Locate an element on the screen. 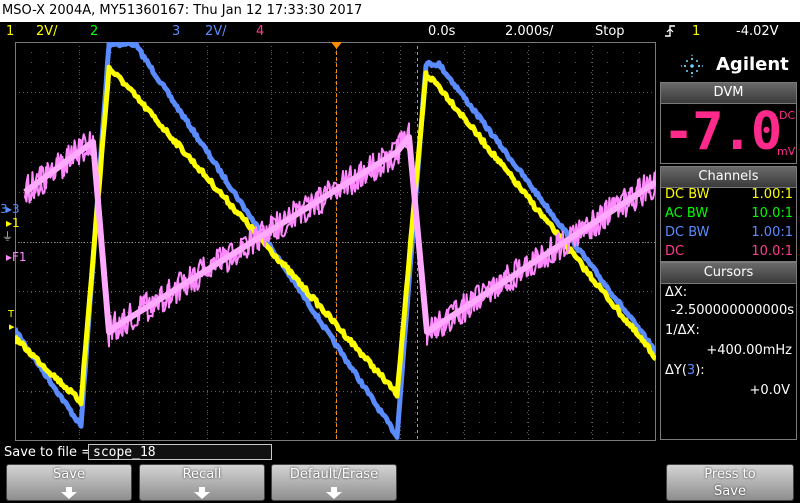  trigger-edge-icon is located at coordinates (670, 33).